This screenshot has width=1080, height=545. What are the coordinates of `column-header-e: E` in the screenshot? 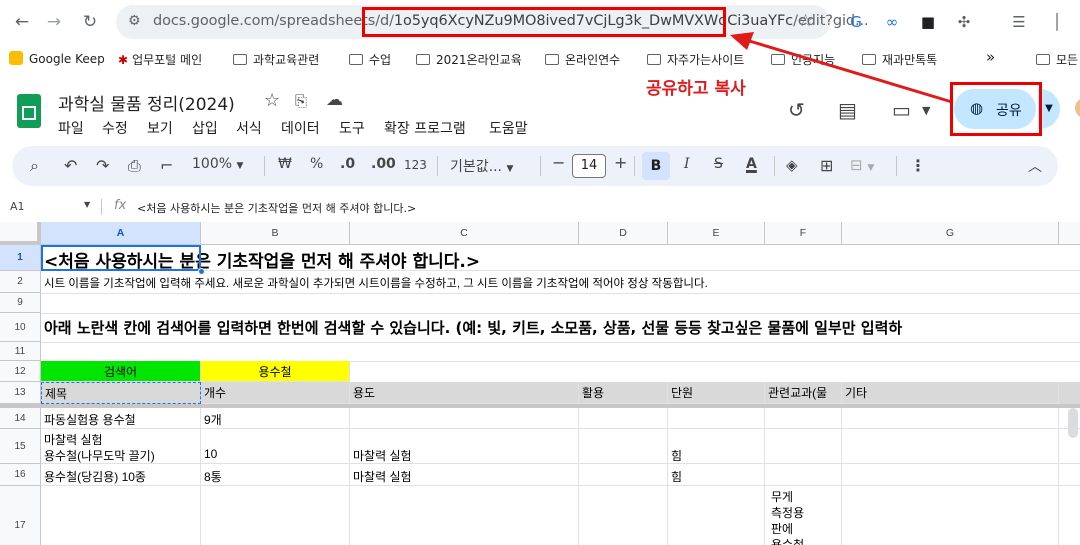 It's located at (716, 233).